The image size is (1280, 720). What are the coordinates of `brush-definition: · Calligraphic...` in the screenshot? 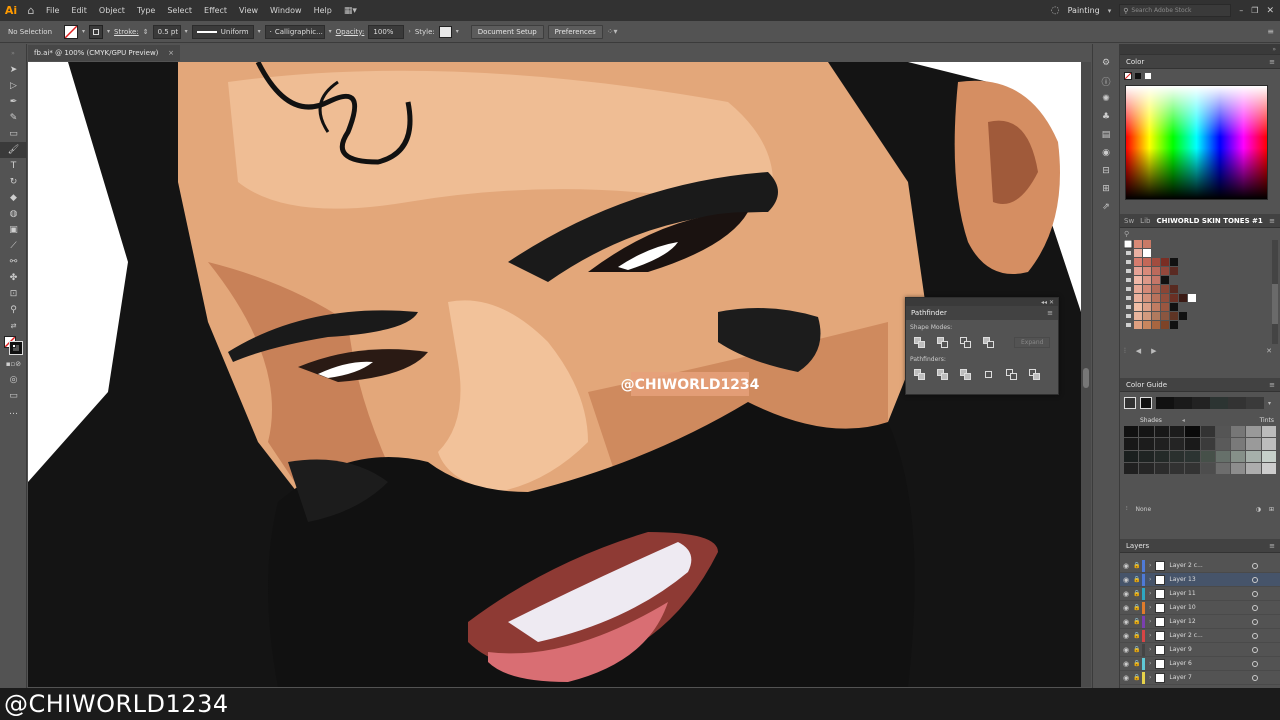 It's located at (294, 31).